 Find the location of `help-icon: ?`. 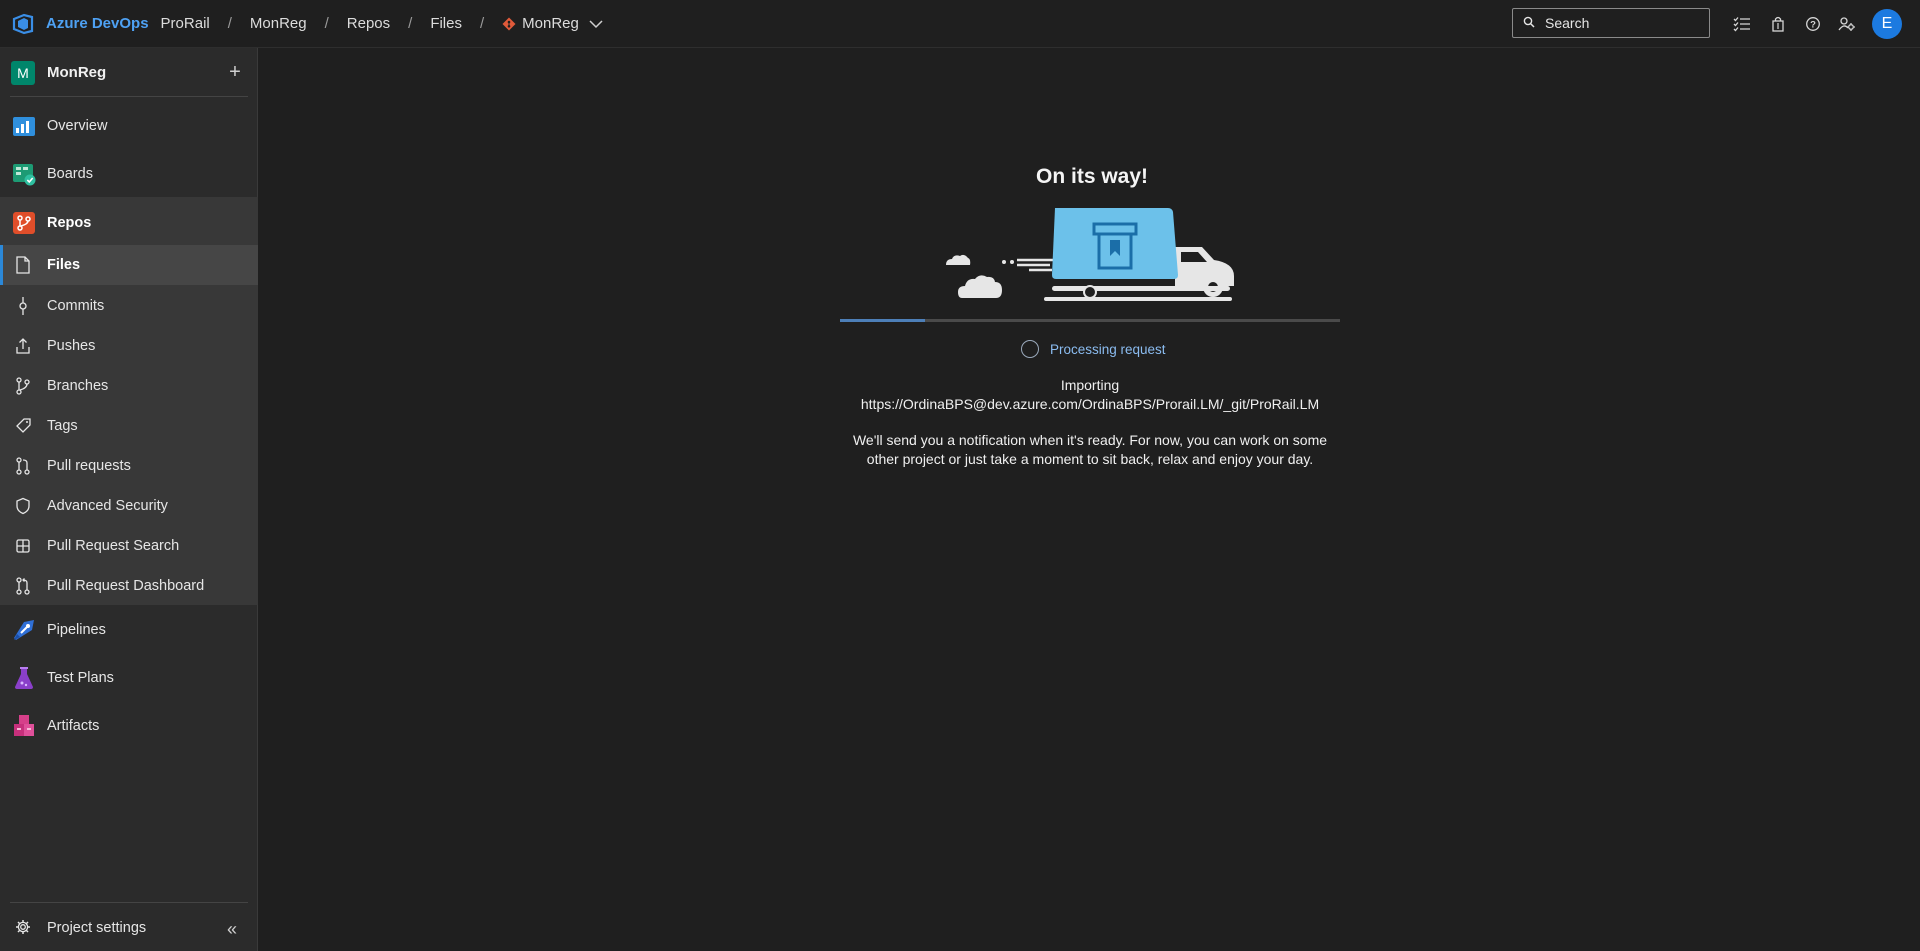

help-icon: ? is located at coordinates (1813, 24).